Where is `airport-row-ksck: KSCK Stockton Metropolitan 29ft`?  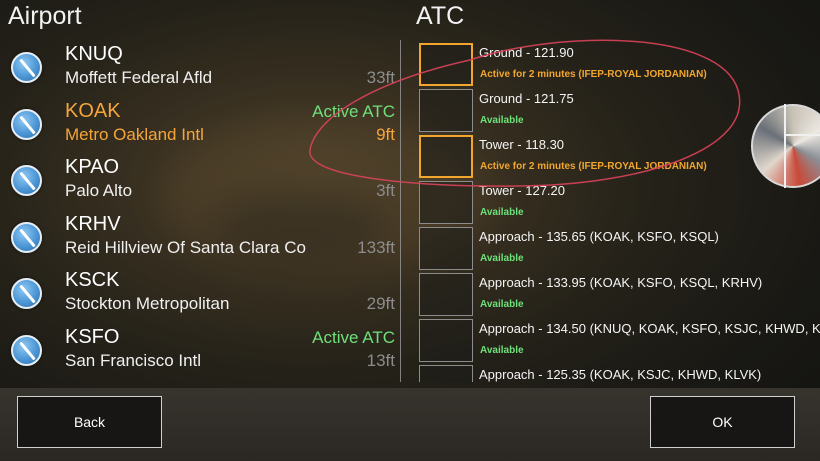
airport-row-ksck: KSCK Stockton Metropolitan 29ft is located at coordinates (200, 294).